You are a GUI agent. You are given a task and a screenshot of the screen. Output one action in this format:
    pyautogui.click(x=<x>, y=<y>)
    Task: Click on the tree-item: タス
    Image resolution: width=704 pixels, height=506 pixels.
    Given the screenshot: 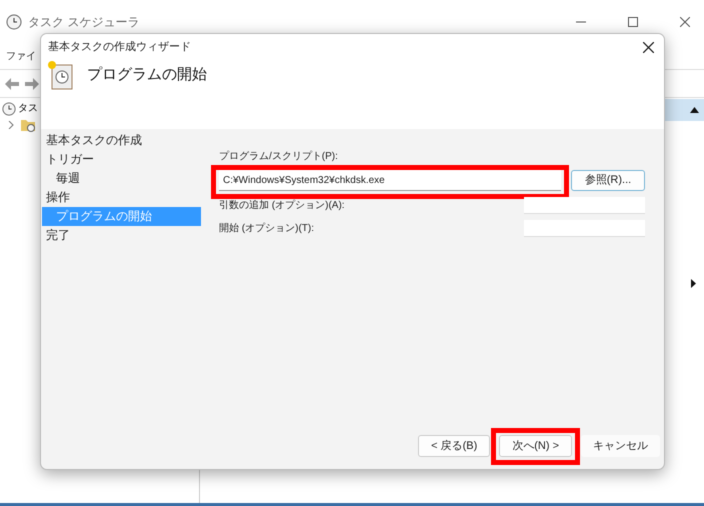 What is the action you would take?
    pyautogui.click(x=28, y=108)
    